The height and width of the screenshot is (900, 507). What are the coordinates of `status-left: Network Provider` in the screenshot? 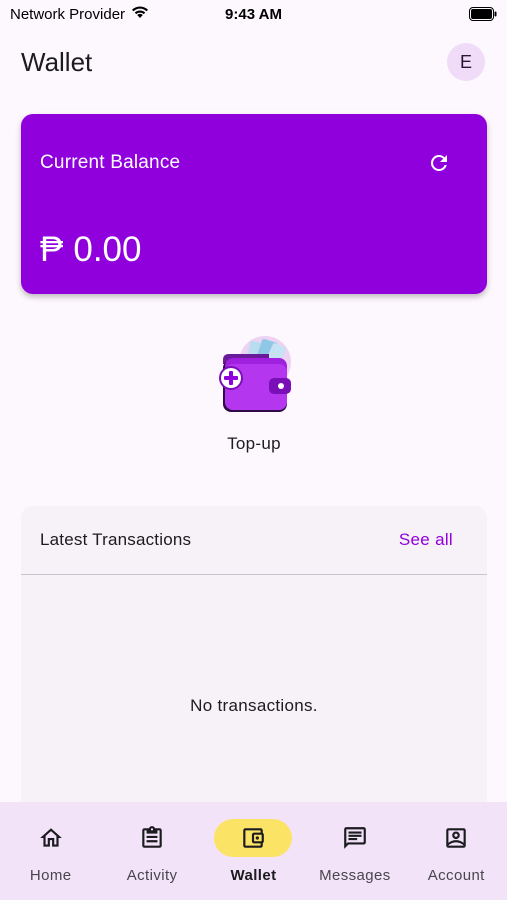 It's located at (79, 14).